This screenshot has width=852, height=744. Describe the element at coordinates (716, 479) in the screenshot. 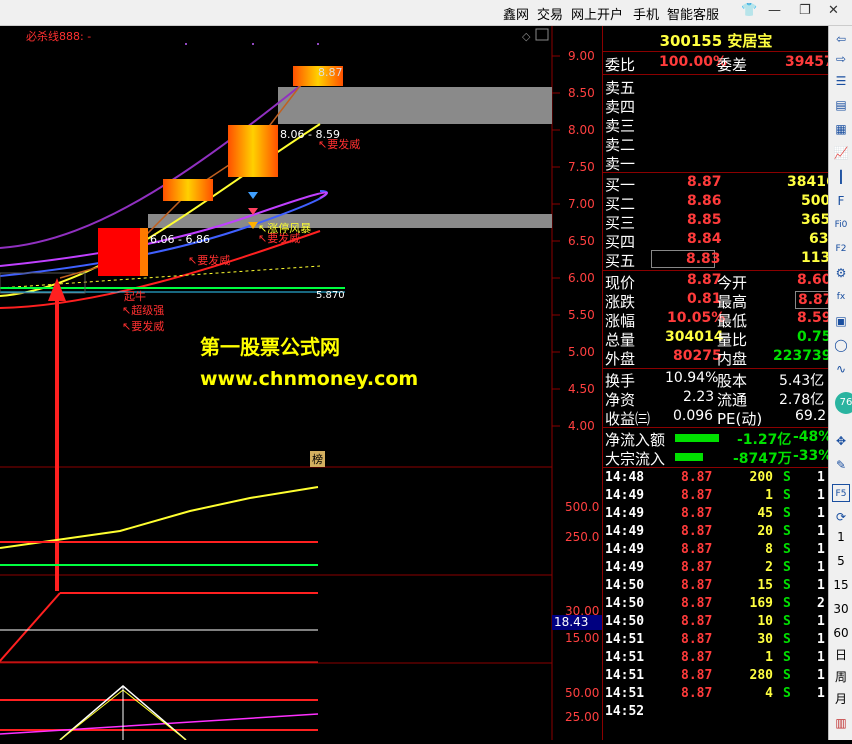

I see `tick-row: 14:48 8.87 200 S 1` at that location.